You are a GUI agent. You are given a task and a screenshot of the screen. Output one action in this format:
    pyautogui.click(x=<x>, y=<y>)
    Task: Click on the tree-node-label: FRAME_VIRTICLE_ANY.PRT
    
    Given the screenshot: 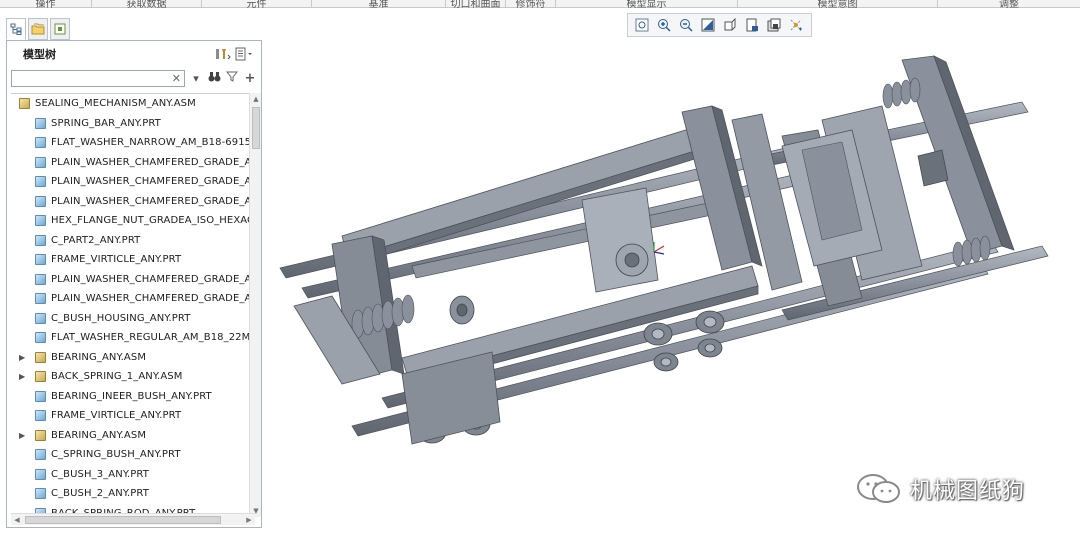 What is the action you would take?
    pyautogui.click(x=116, y=260)
    